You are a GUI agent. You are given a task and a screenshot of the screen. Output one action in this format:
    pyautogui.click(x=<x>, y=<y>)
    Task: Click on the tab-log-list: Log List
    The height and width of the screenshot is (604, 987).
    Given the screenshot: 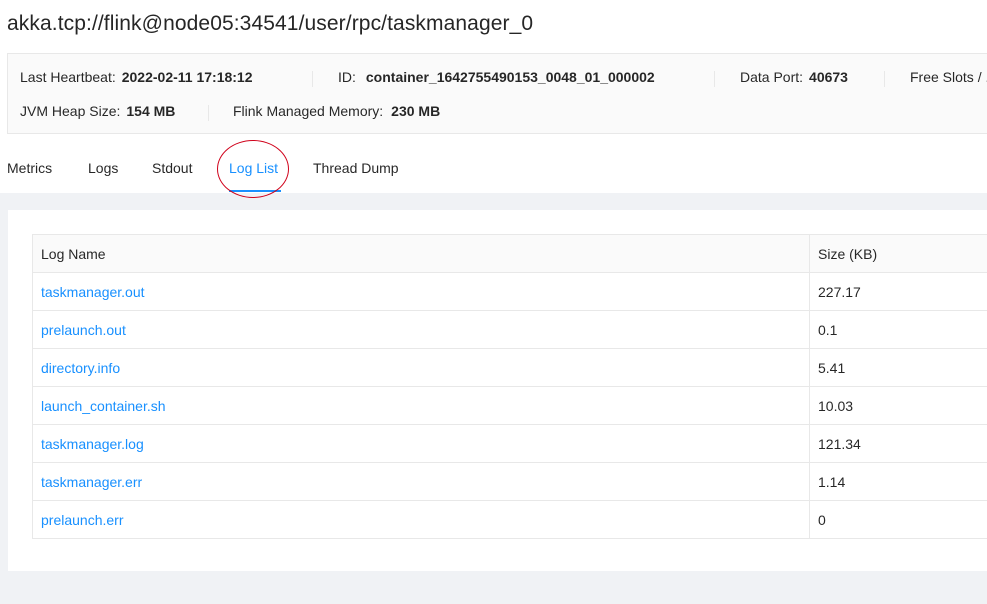 What is the action you would take?
    pyautogui.click(x=253, y=168)
    